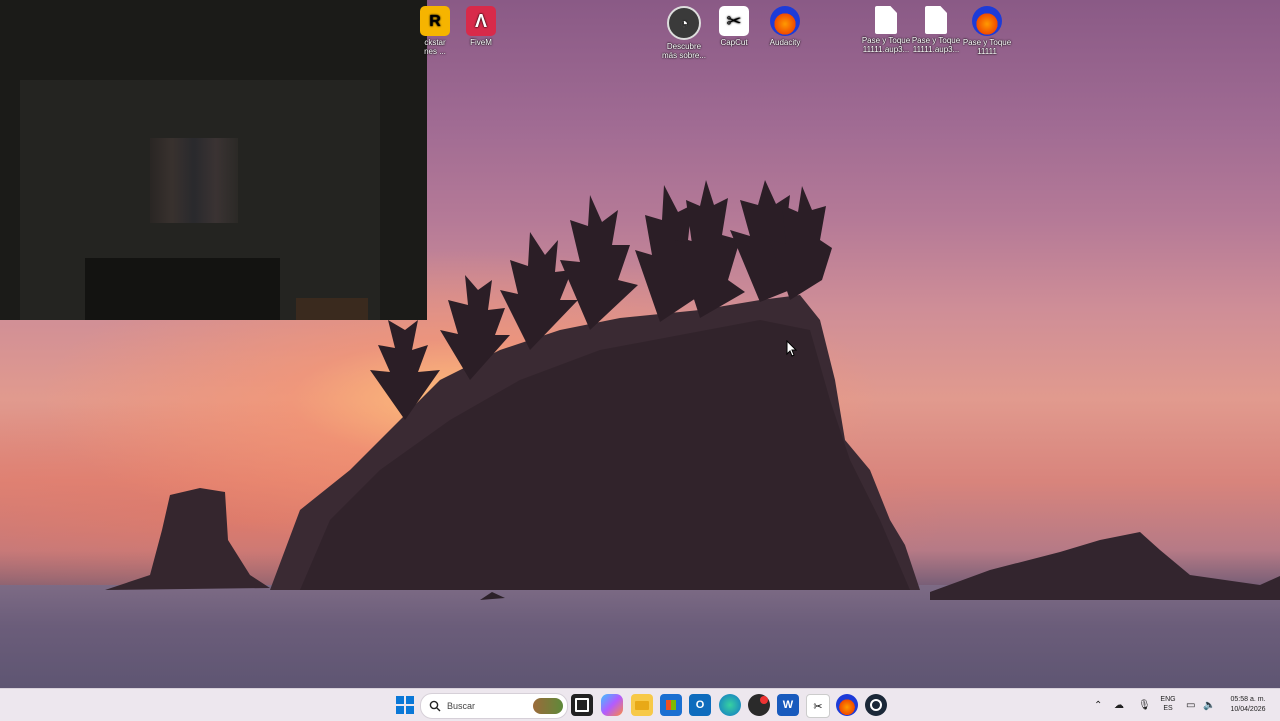  I want to click on tray-network-button: ☁, so click(1119, 705).